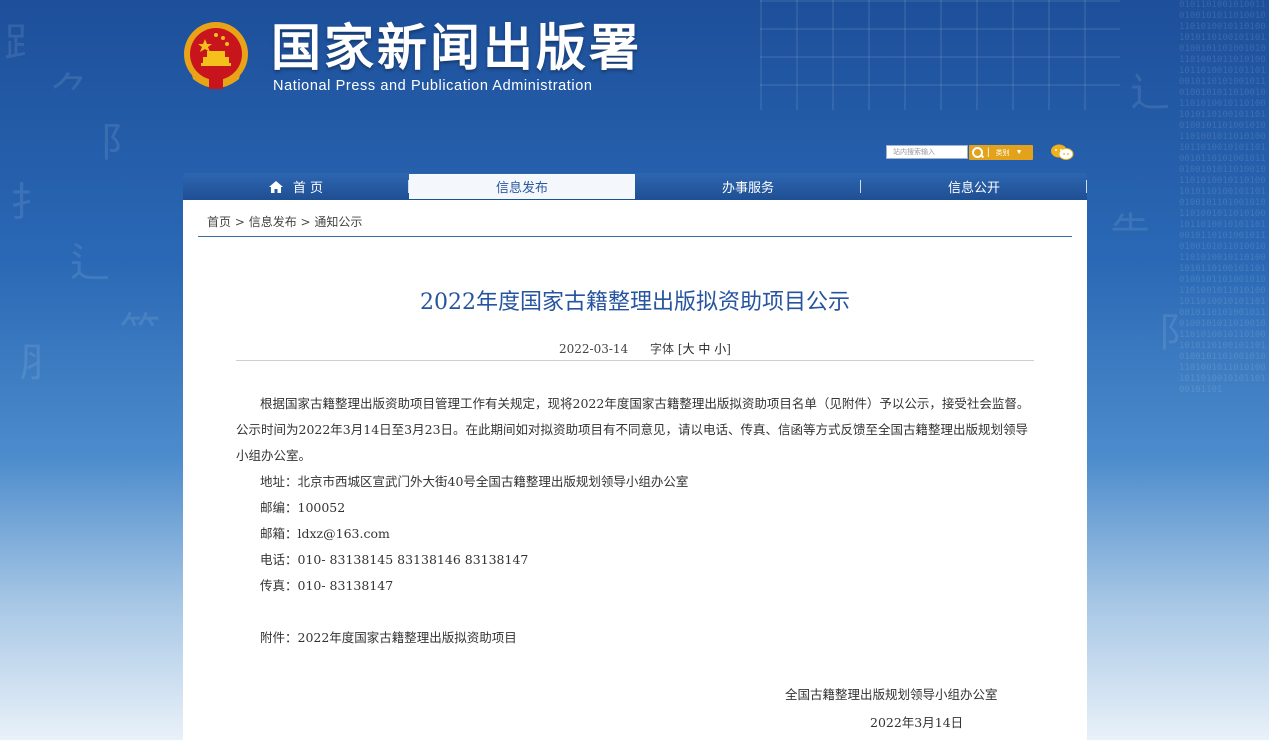  I want to click on contact-postcode: 邮编：100052, so click(303, 507).